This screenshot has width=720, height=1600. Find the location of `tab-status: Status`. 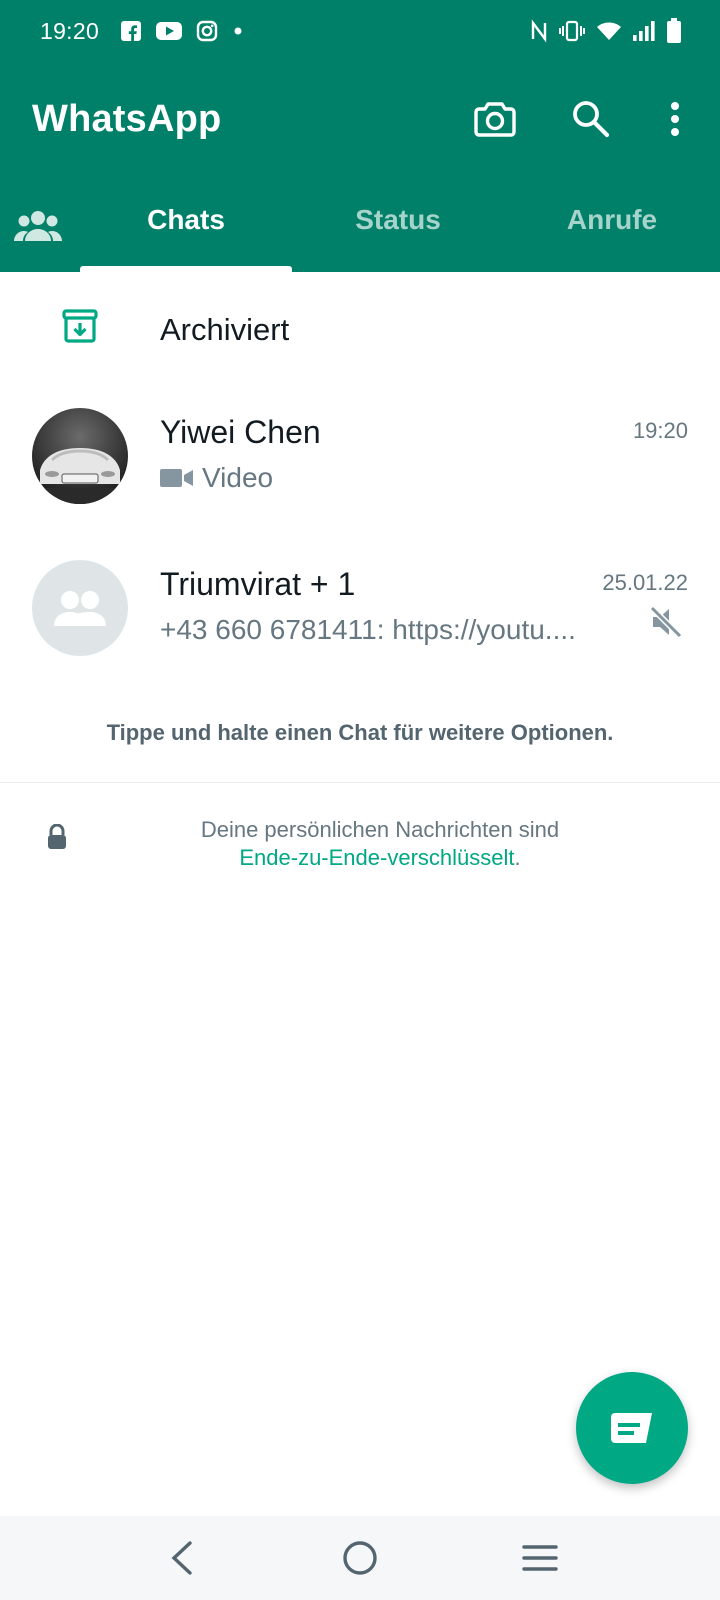

tab-status: Status is located at coordinates (398, 220).